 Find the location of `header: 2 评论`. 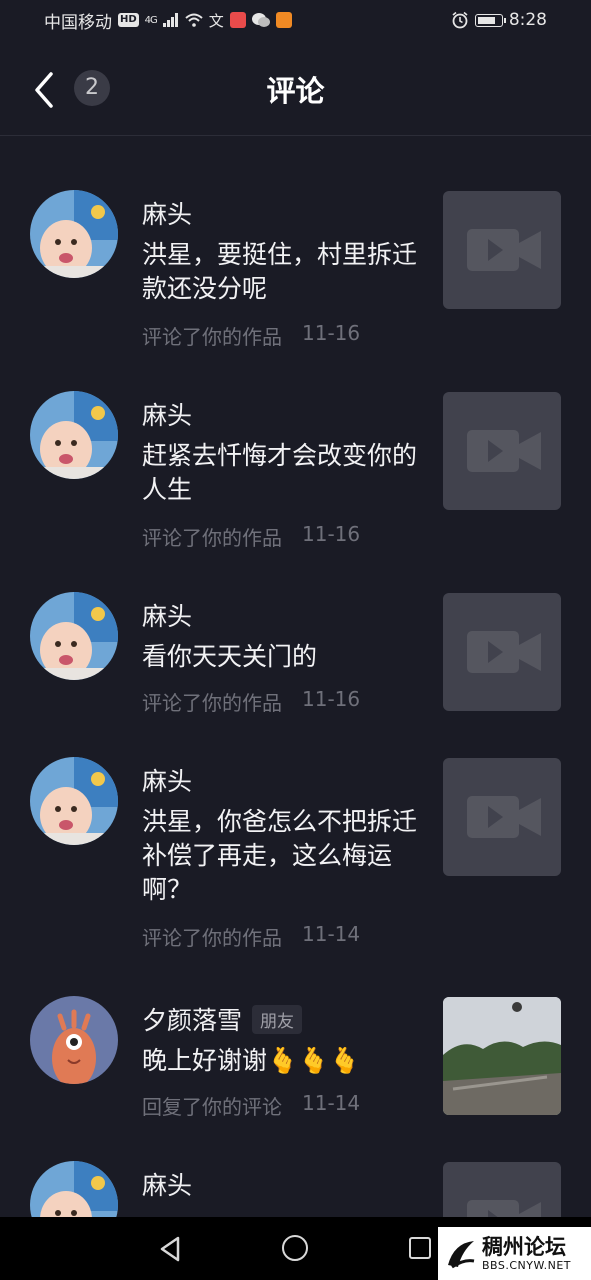

header: 2 评论 is located at coordinates (295, 88).